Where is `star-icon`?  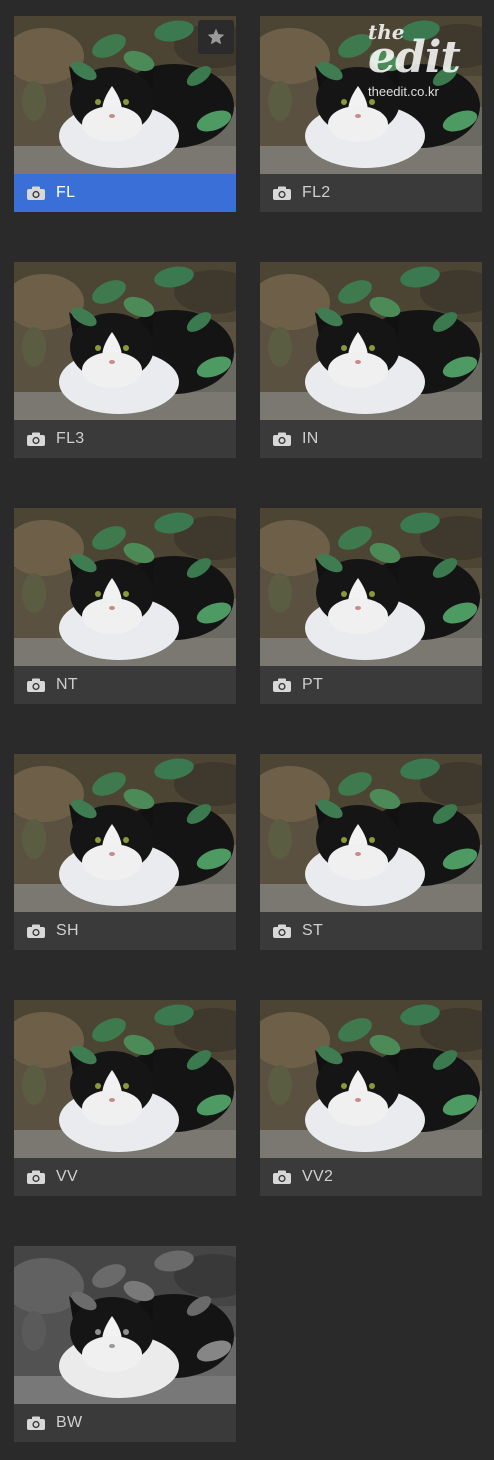 star-icon is located at coordinates (216, 36).